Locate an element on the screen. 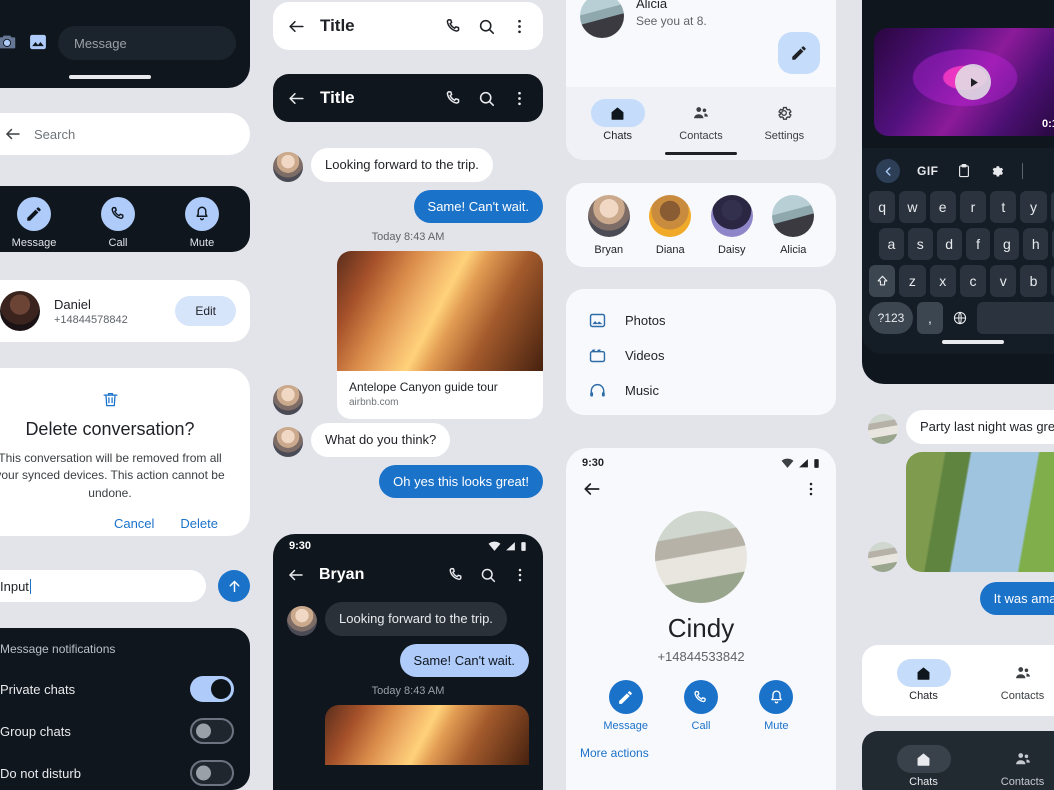  profile-action-mute: Mute is located at coordinates (776, 706).